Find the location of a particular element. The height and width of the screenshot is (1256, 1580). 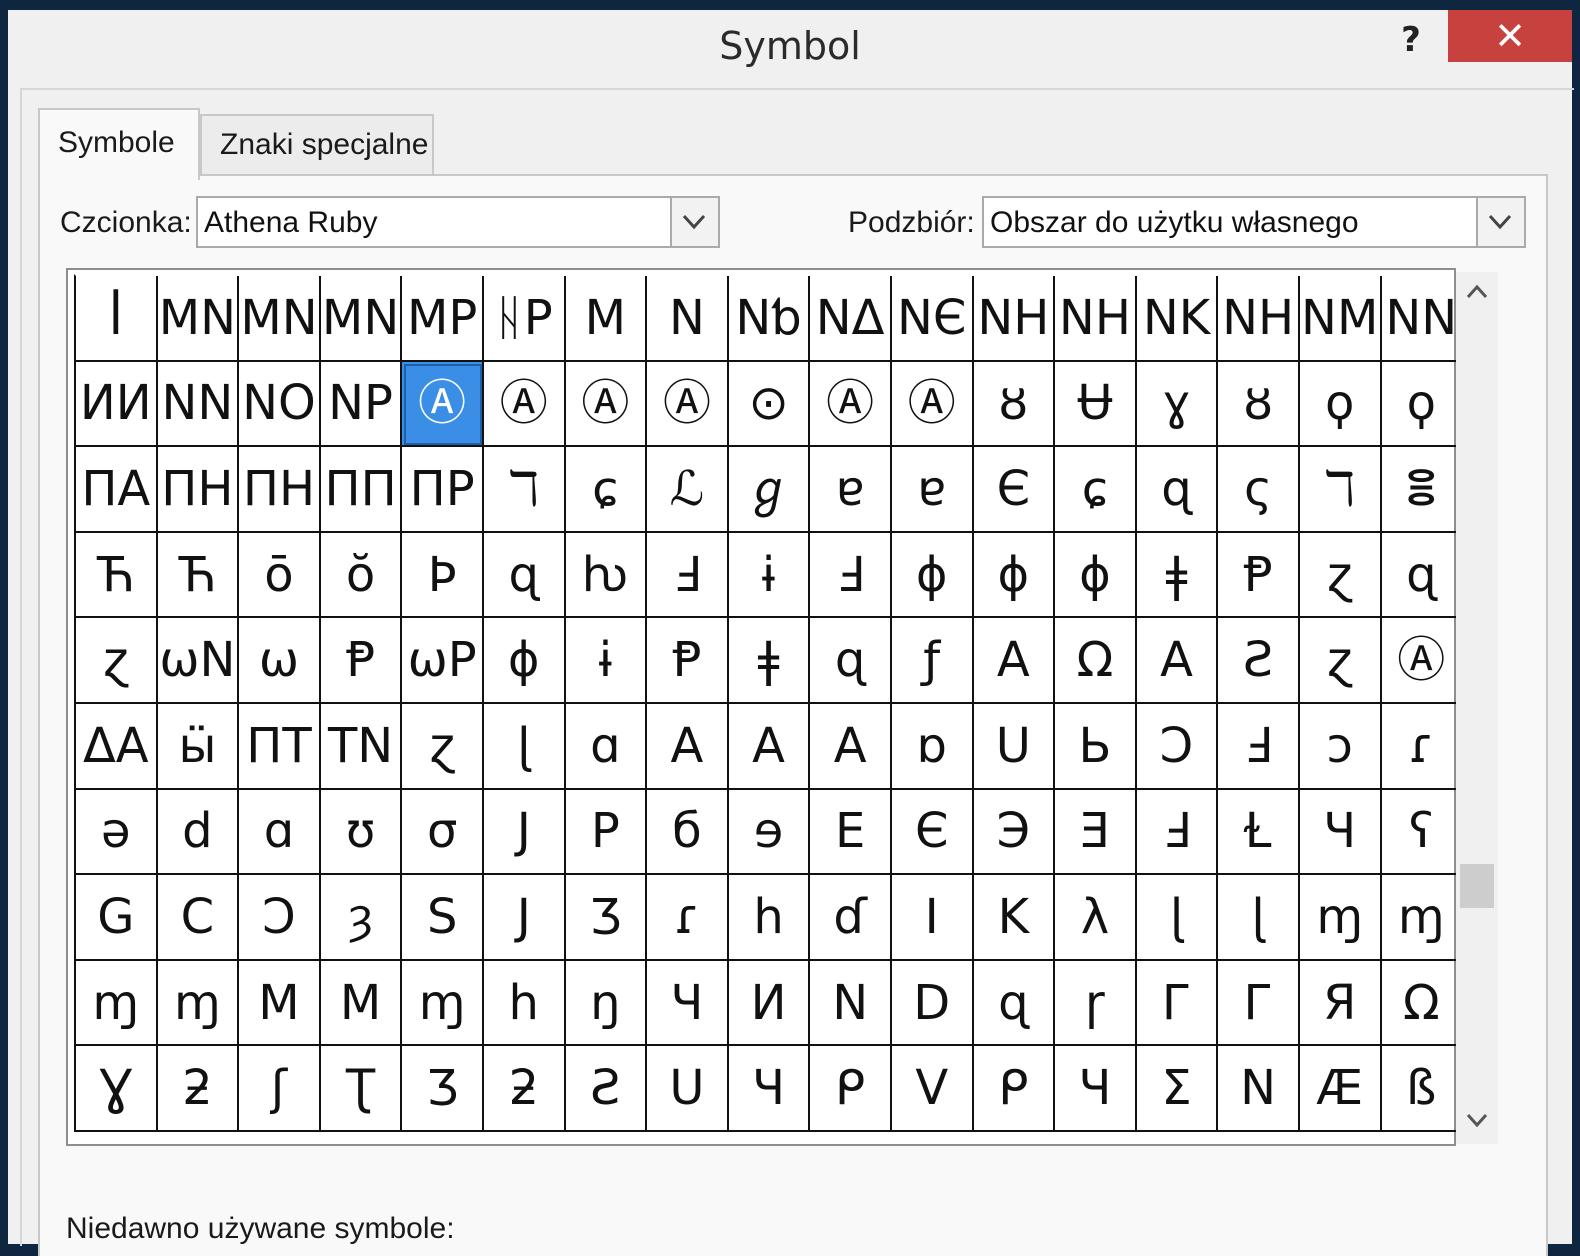

scroll-down-icon is located at coordinates (1477, 1122).